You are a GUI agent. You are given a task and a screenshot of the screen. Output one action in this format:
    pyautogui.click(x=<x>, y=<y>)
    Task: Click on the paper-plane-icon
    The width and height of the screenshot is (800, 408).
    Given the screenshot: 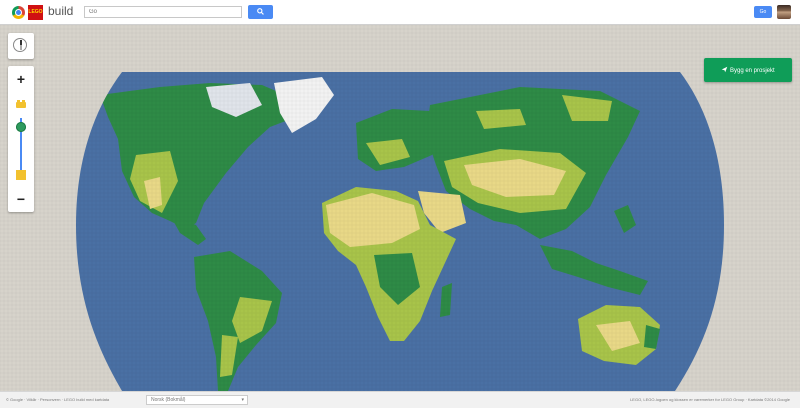 What is the action you would take?
    pyautogui.click(x=725, y=69)
    